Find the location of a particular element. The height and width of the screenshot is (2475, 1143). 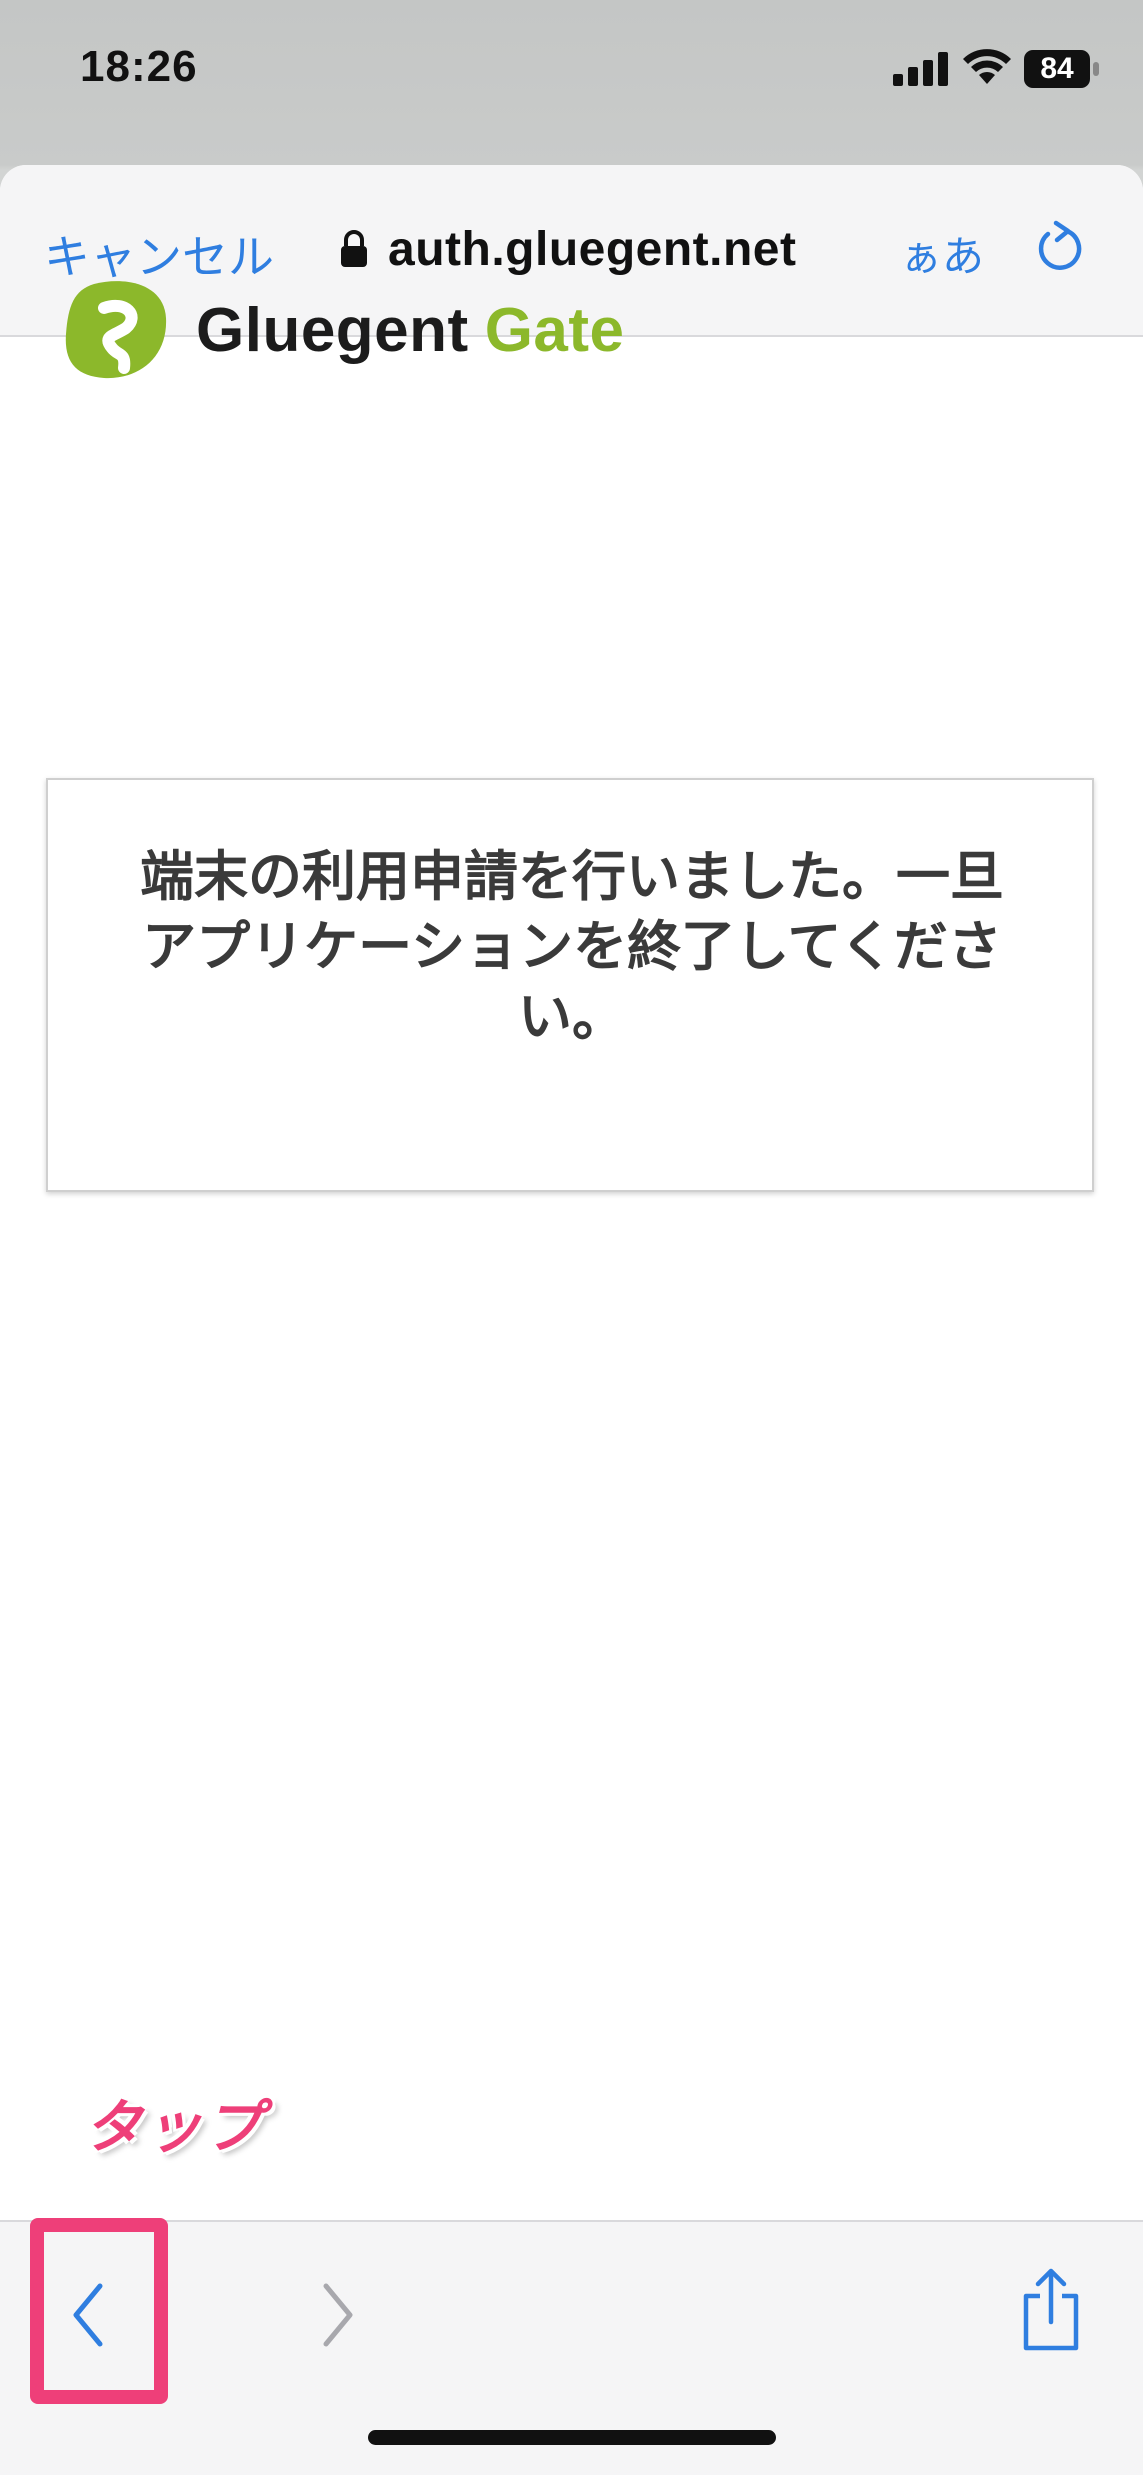

url-text: auth.gluegent.net is located at coordinates (592, 249).